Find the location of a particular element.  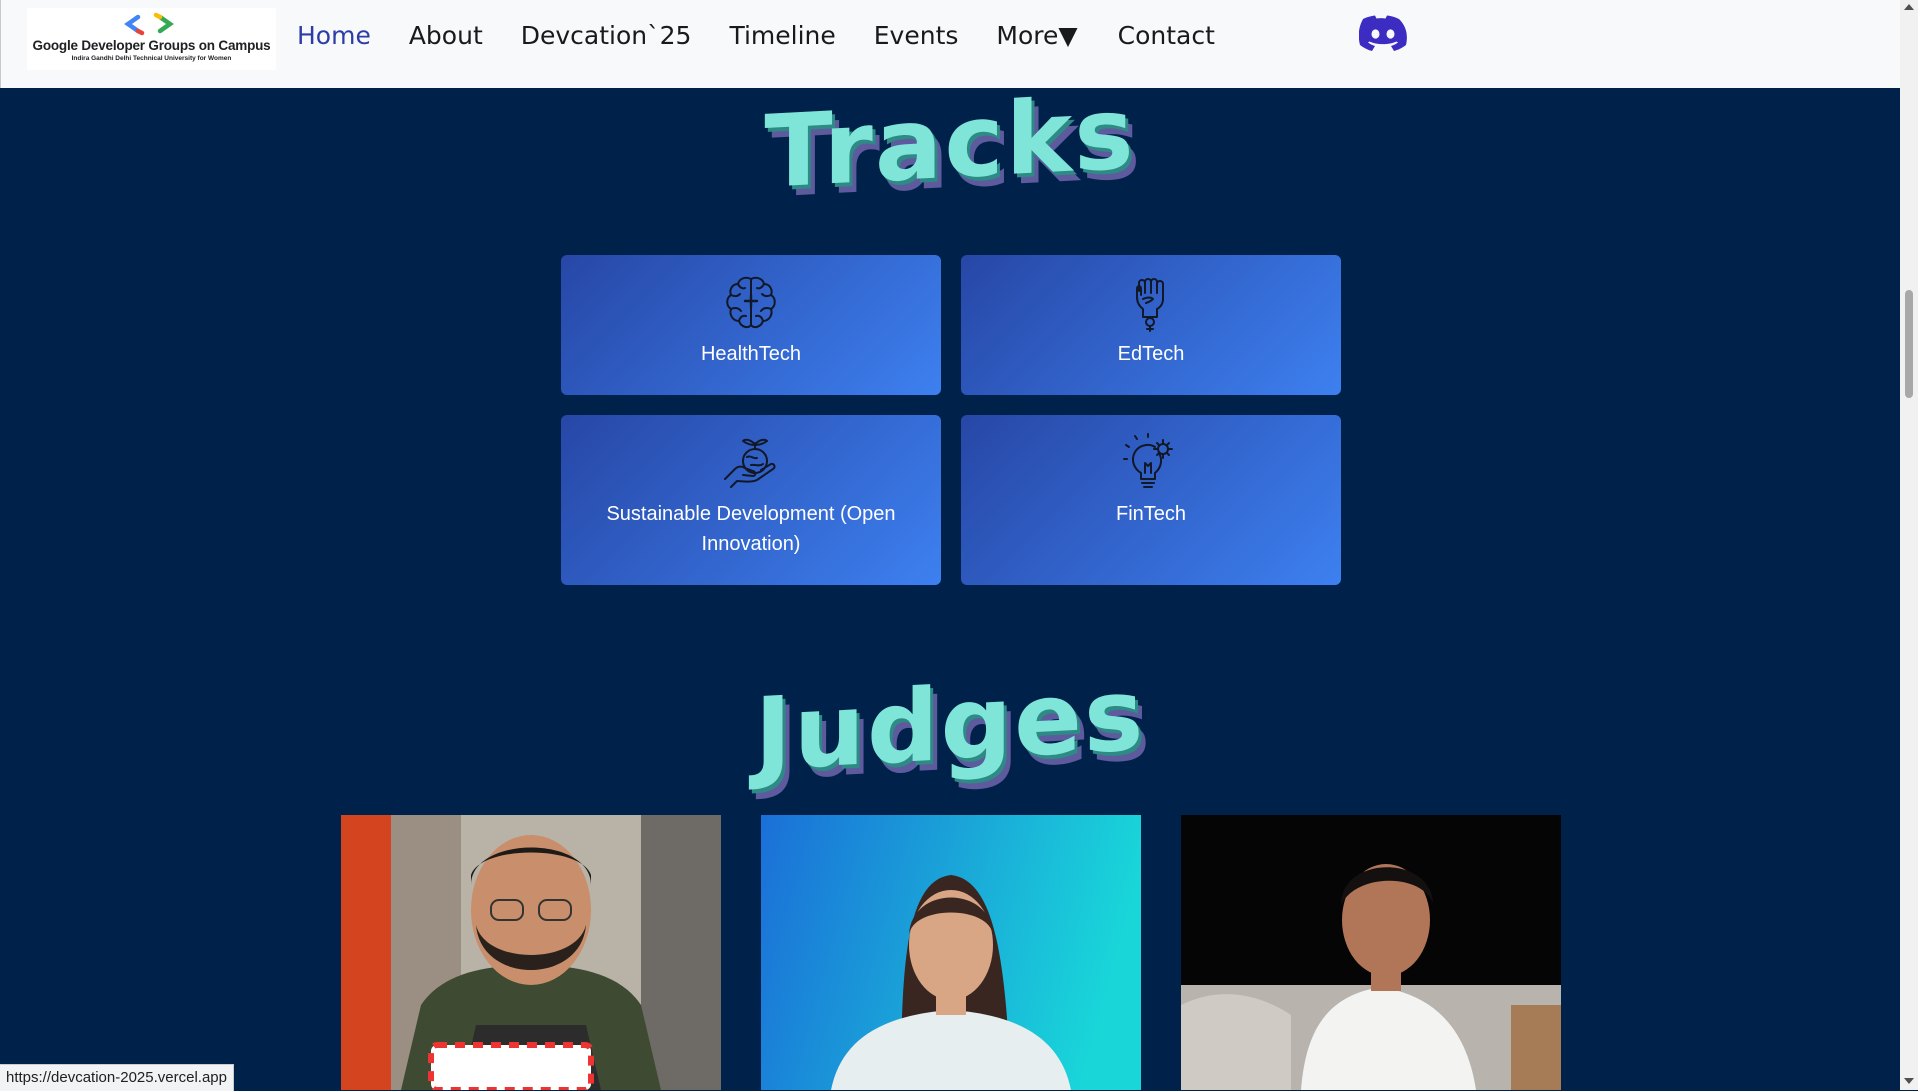

track-card-edtech: EdTech is located at coordinates (1151, 325).